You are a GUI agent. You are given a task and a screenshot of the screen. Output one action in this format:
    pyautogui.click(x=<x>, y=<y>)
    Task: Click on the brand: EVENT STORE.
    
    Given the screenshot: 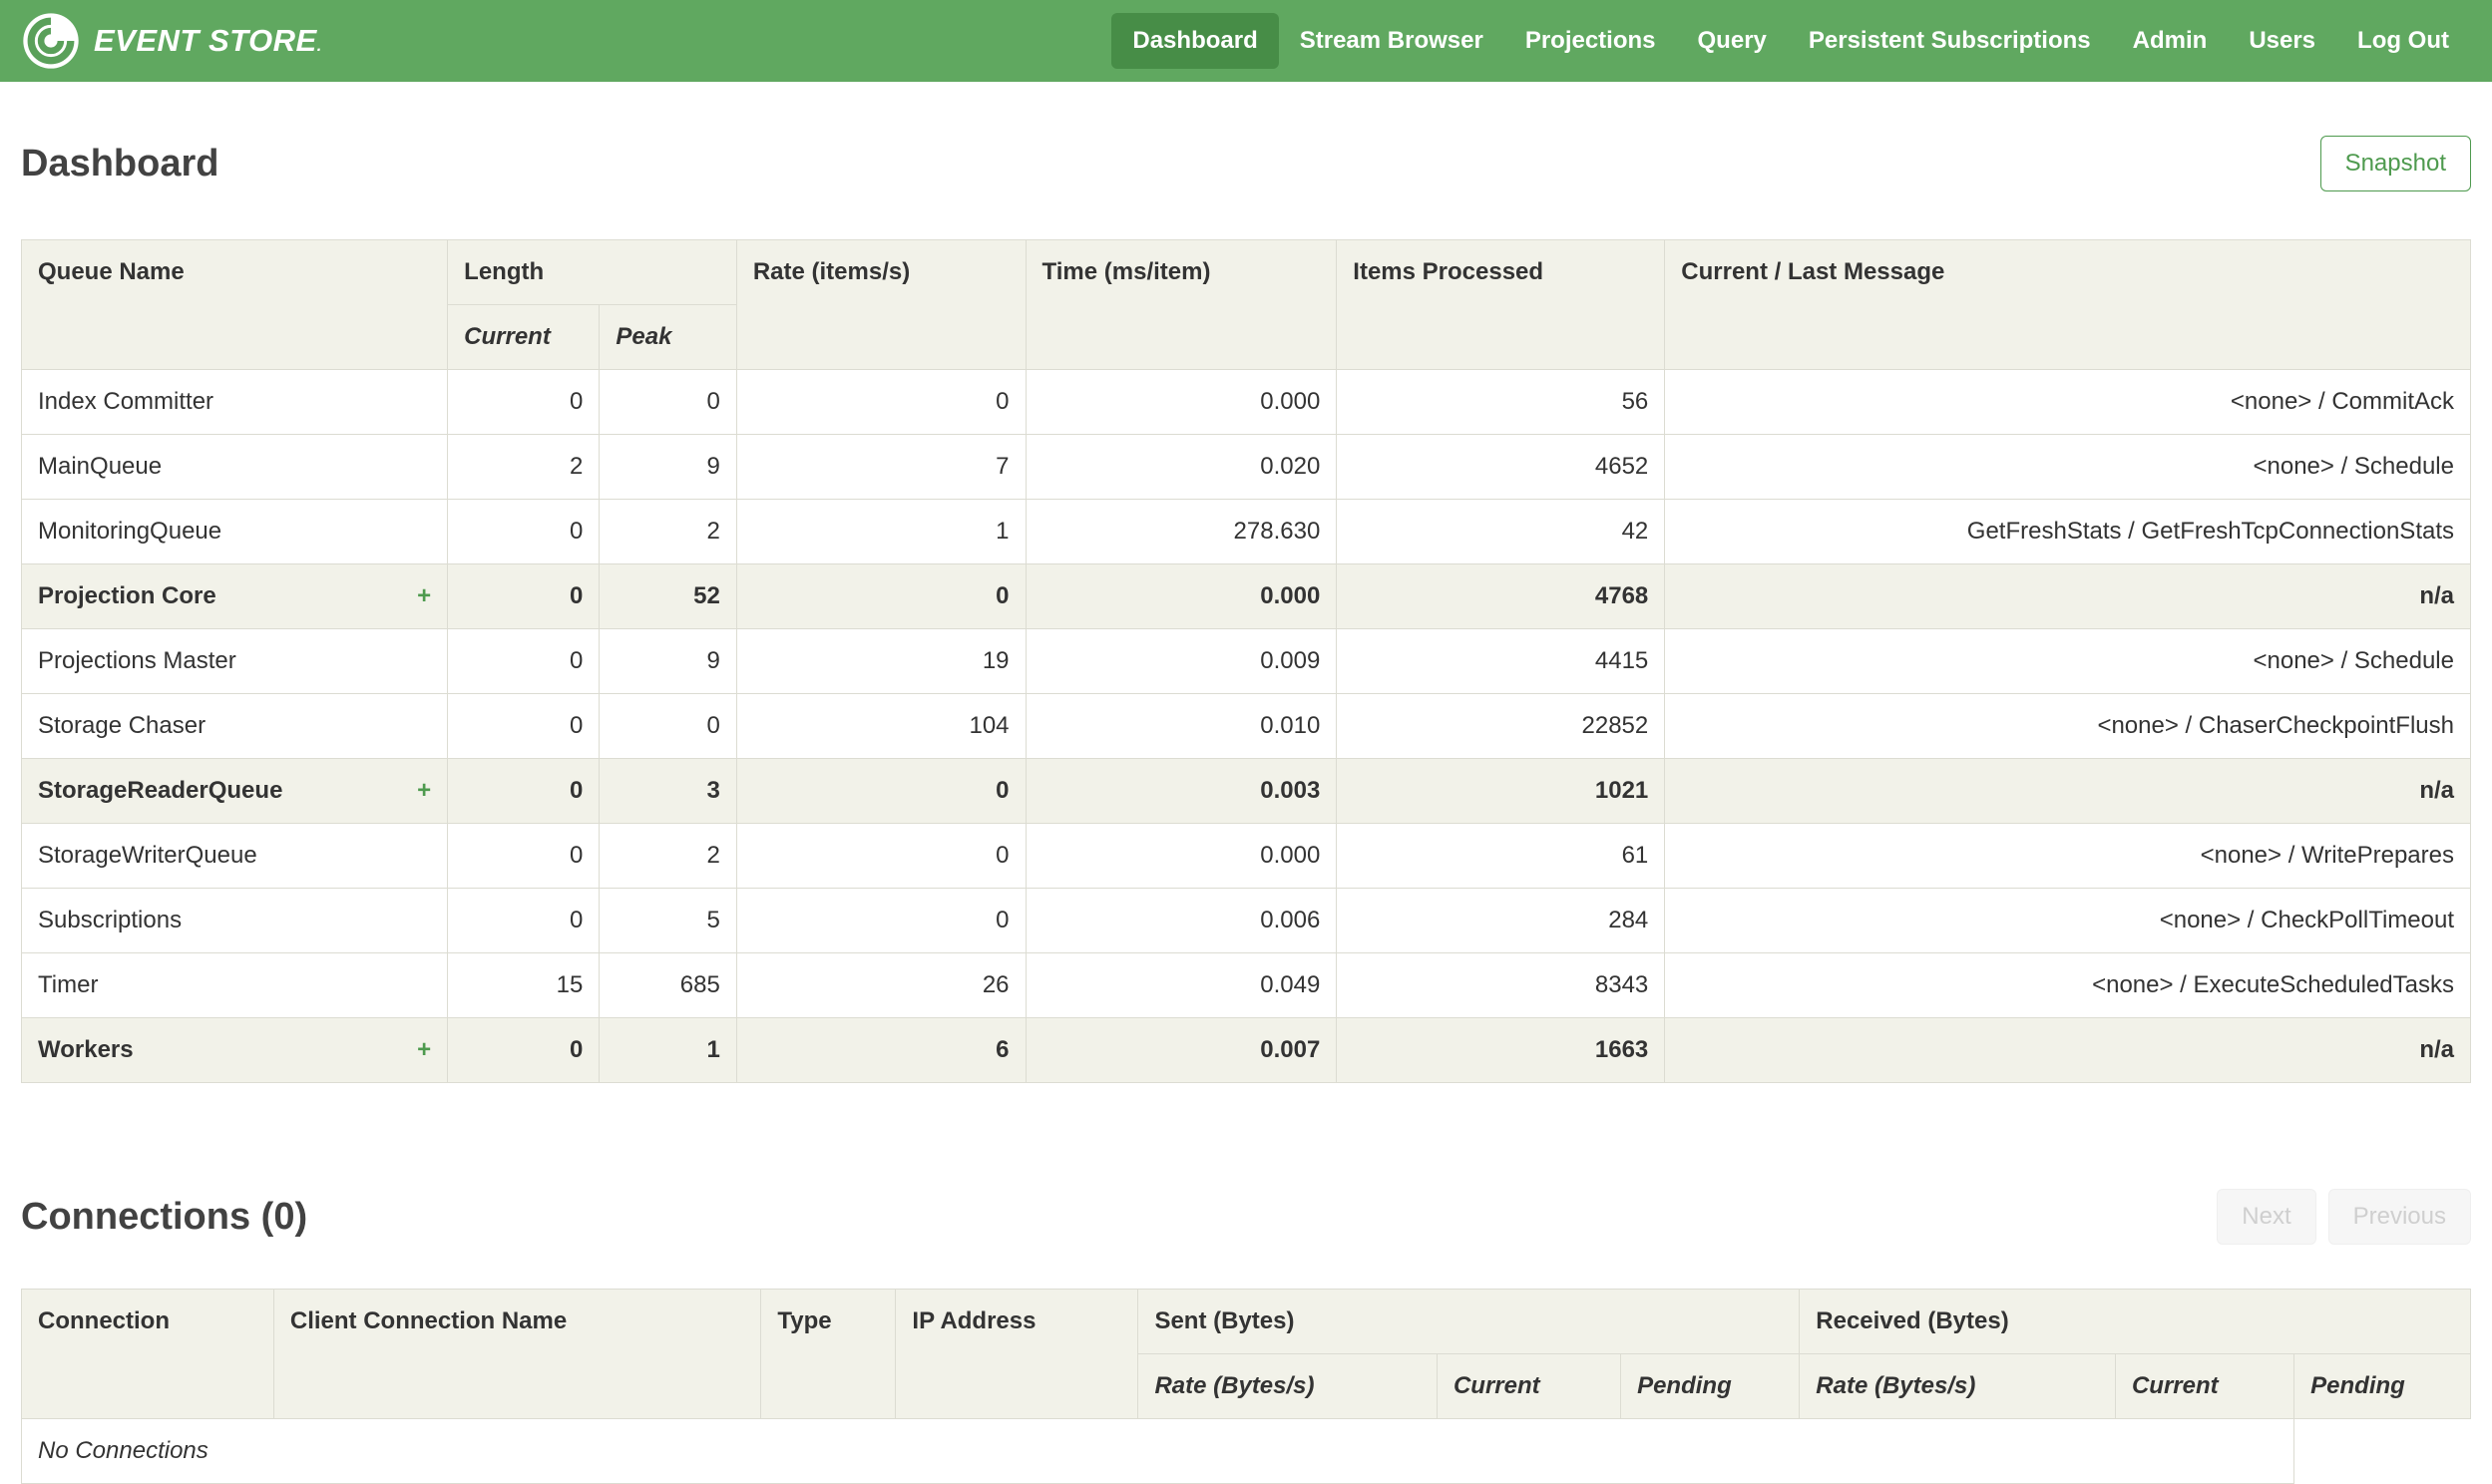 What is the action you would take?
    pyautogui.click(x=172, y=41)
    